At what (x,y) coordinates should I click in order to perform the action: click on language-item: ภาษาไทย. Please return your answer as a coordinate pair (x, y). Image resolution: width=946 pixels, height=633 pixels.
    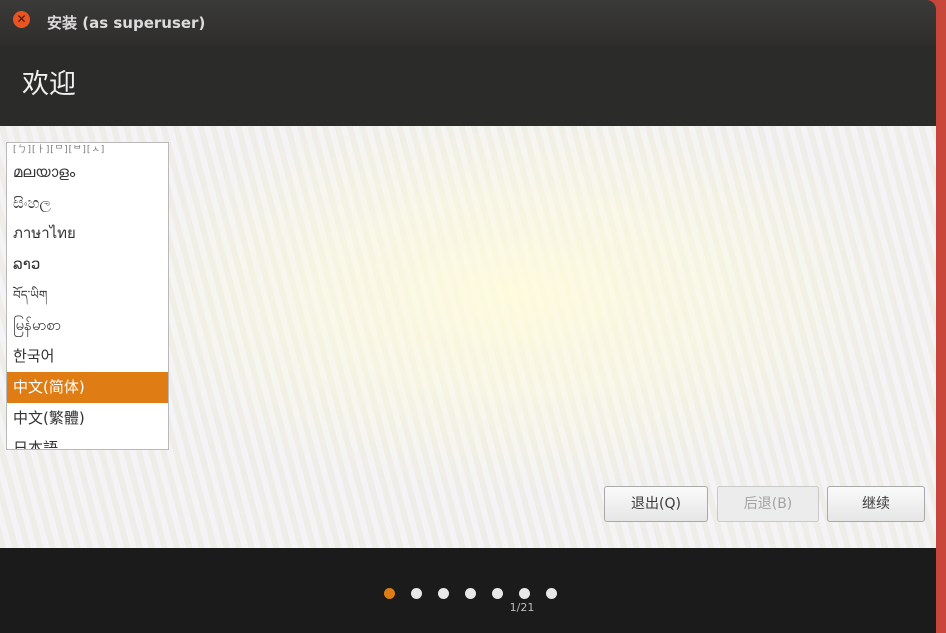
    Looking at the image, I should click on (87, 233).